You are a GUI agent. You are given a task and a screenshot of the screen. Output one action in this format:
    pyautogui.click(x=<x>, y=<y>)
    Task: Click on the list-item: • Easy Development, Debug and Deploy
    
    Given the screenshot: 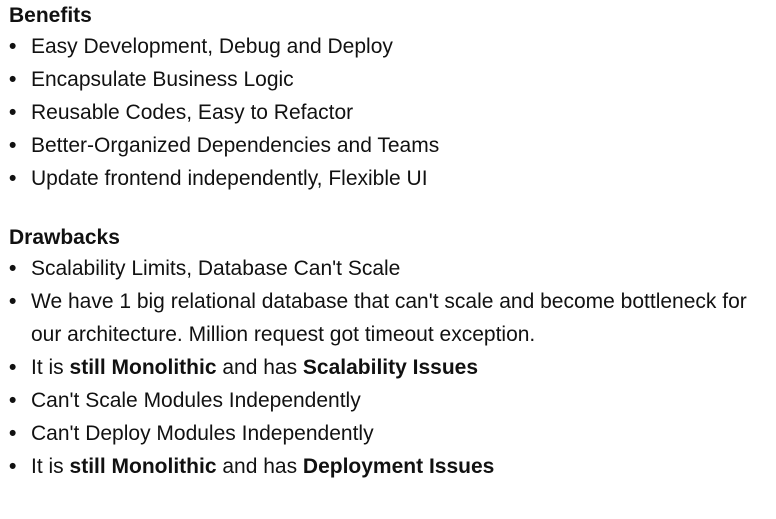 What is the action you would take?
    pyautogui.click(x=392, y=46)
    